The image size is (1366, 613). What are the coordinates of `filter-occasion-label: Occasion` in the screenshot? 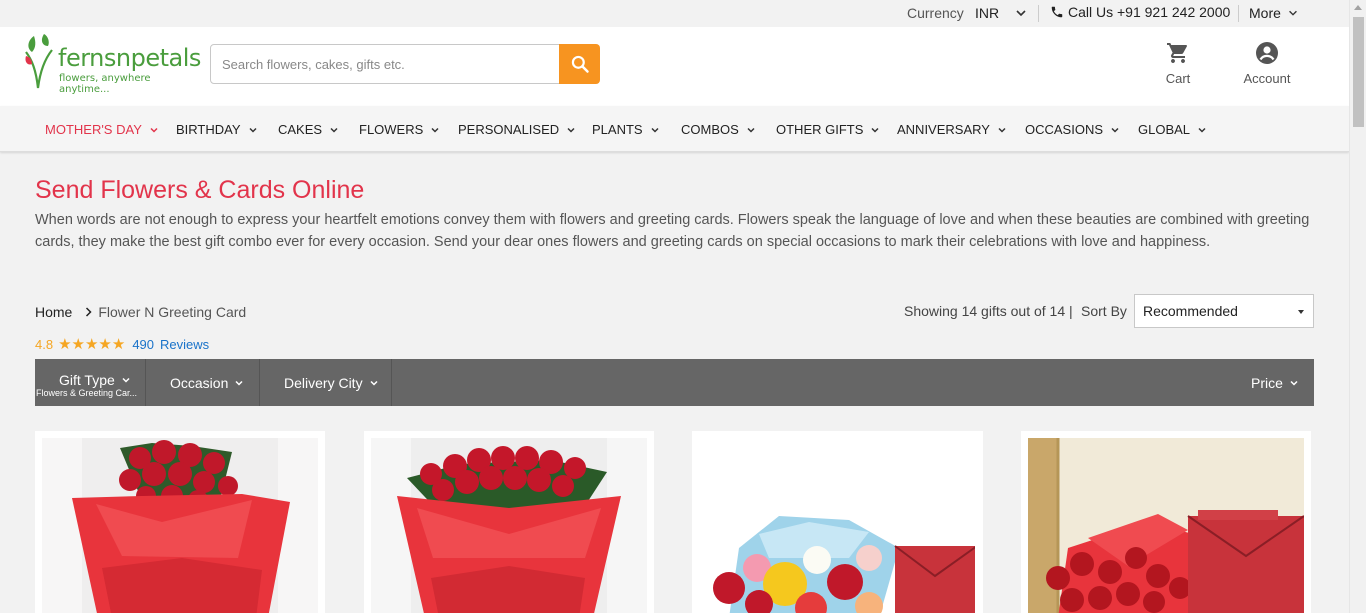 It's located at (199, 382).